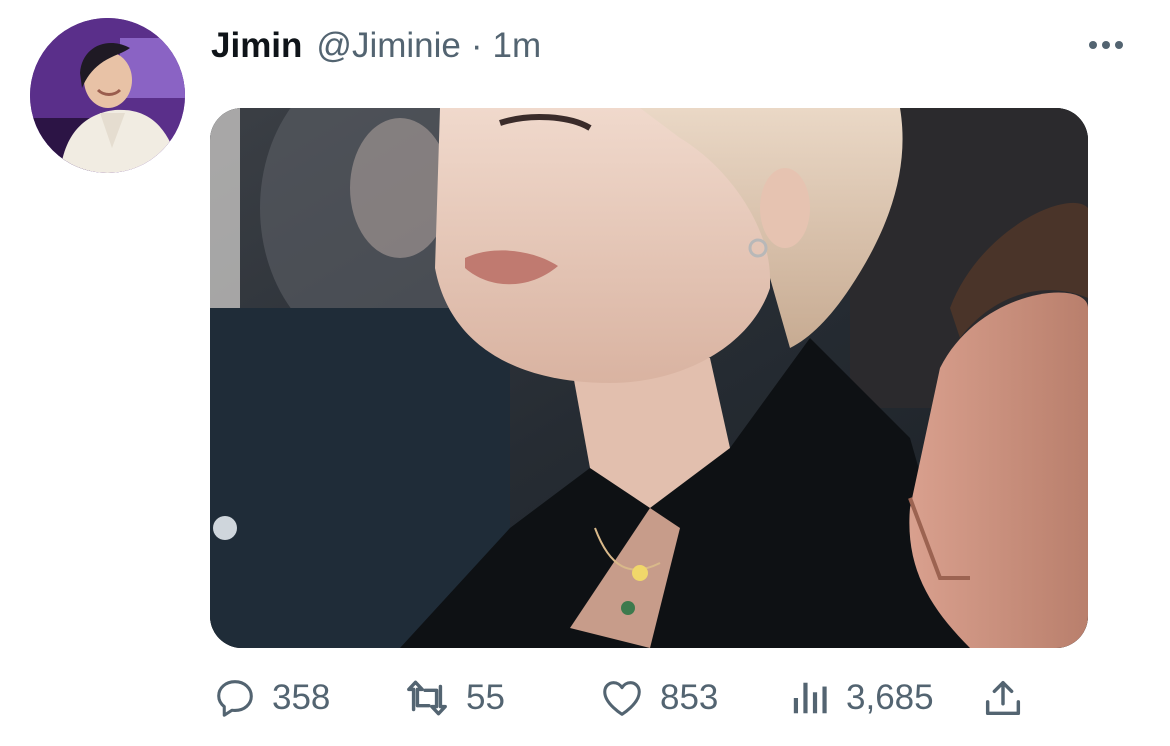  What do you see at coordinates (271, 698) in the screenshot?
I see `reply-button: 358` at bounding box center [271, 698].